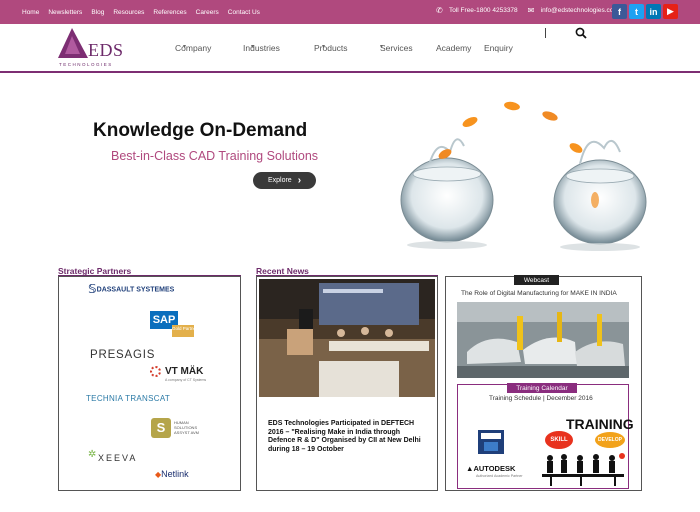 The image size is (700, 512). Describe the element at coordinates (347, 338) in the screenshot. I see `news-photo` at that location.